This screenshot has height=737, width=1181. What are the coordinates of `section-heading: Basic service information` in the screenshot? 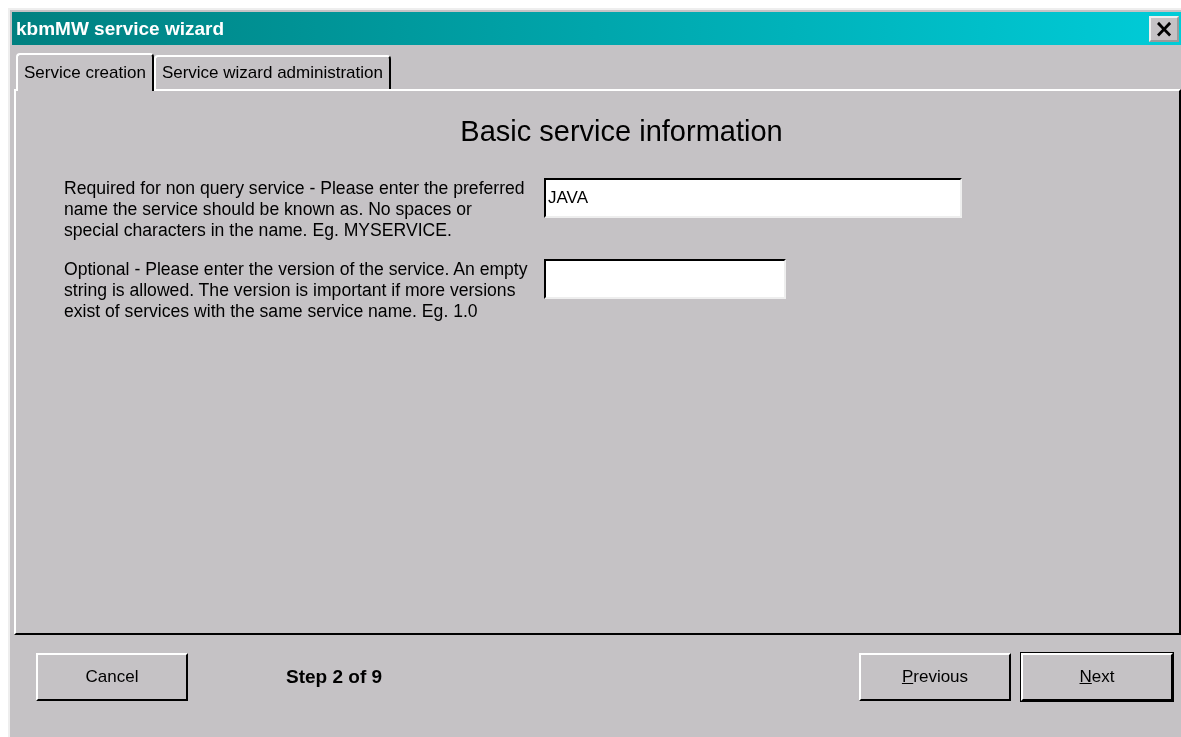 It's located at (621, 131).